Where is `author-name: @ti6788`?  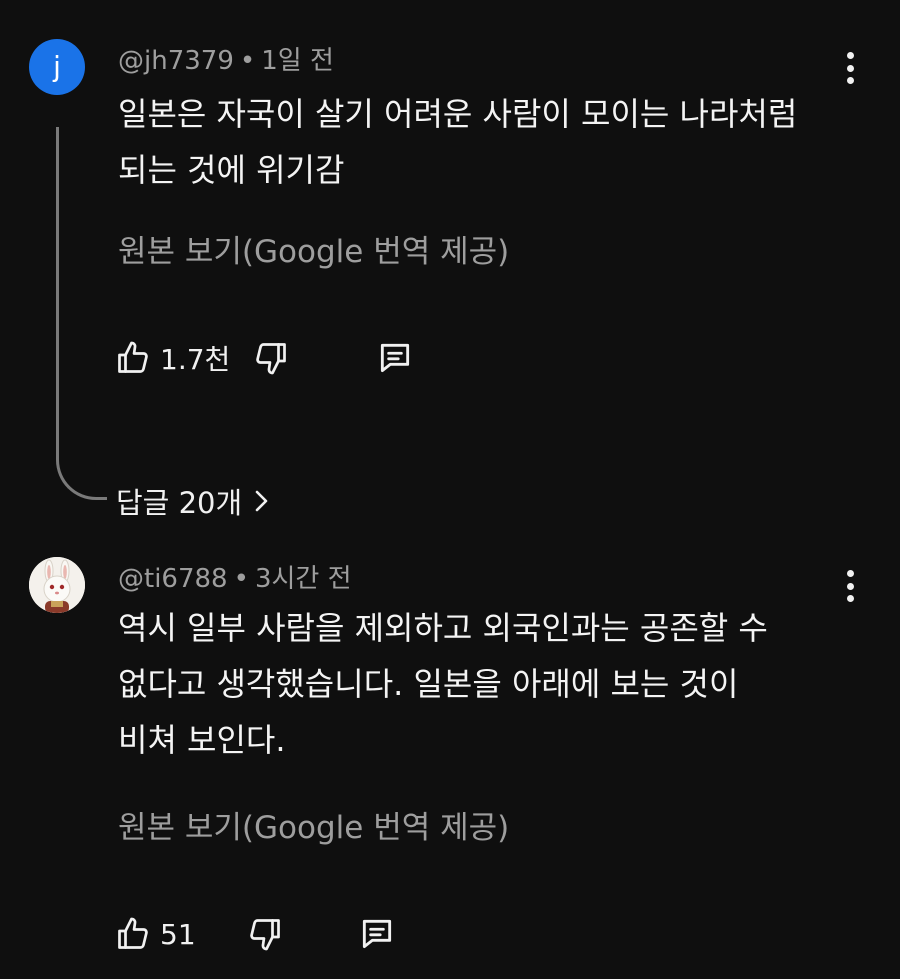 author-name: @ti6788 is located at coordinates (173, 579).